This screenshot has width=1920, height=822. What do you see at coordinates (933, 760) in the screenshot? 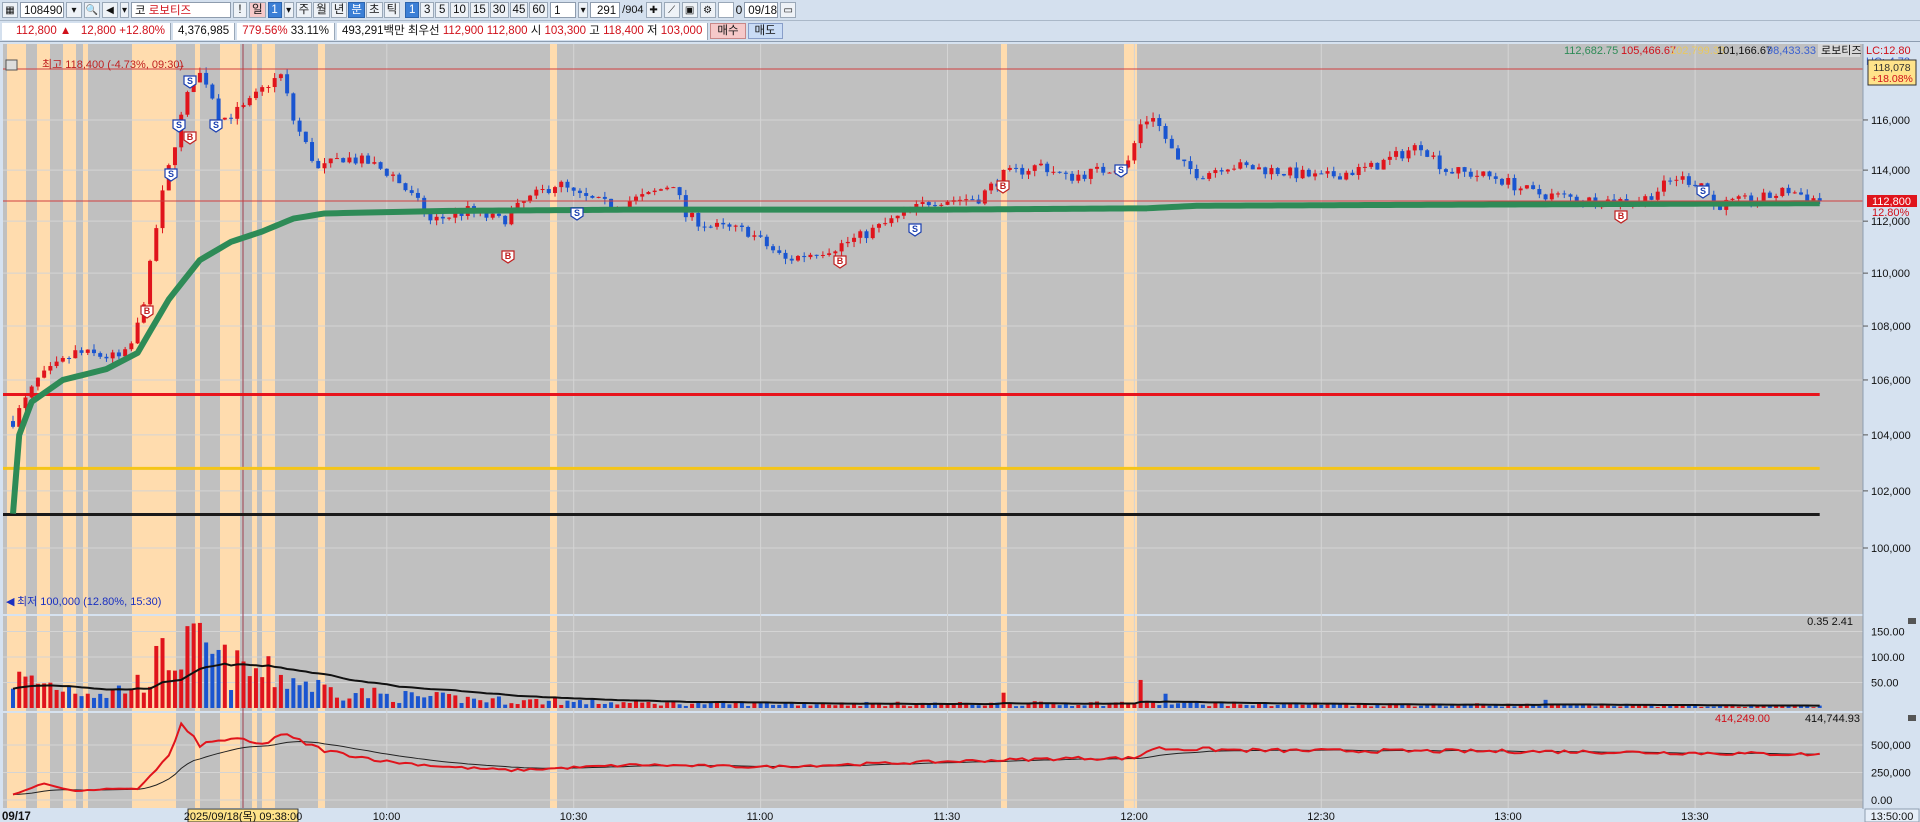
I see `indicator-pane` at bounding box center [933, 760].